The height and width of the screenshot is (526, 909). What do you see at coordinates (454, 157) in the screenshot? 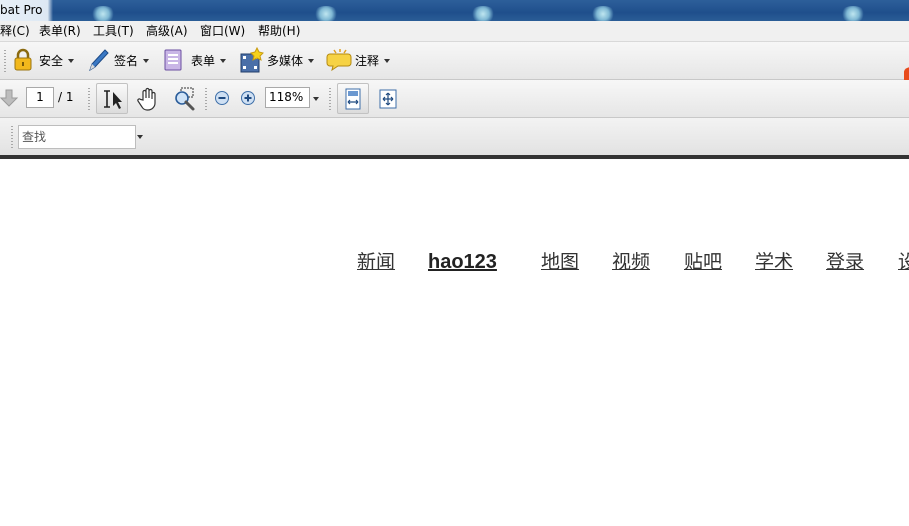
I see `document-top-border` at bounding box center [454, 157].